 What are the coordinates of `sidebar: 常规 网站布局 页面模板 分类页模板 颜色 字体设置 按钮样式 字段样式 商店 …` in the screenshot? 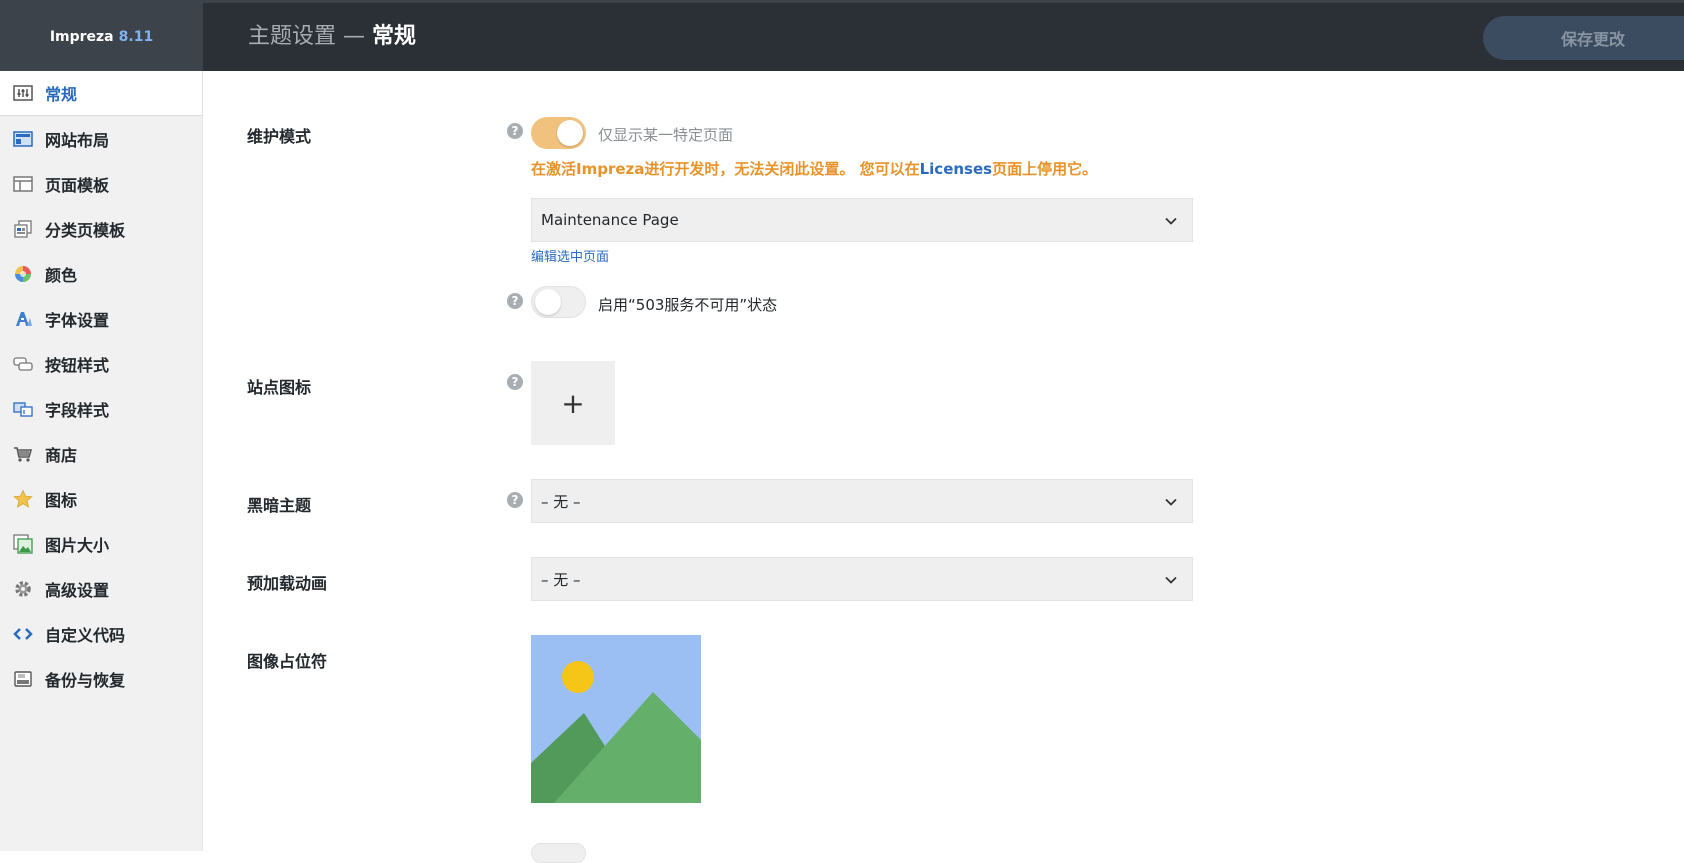 It's located at (101, 461).